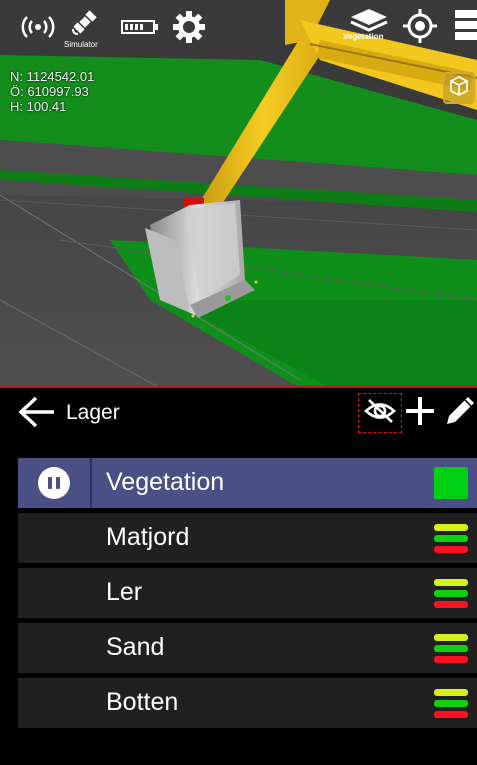 The height and width of the screenshot is (765, 477). I want to click on crosshair-icon, so click(420, 26).